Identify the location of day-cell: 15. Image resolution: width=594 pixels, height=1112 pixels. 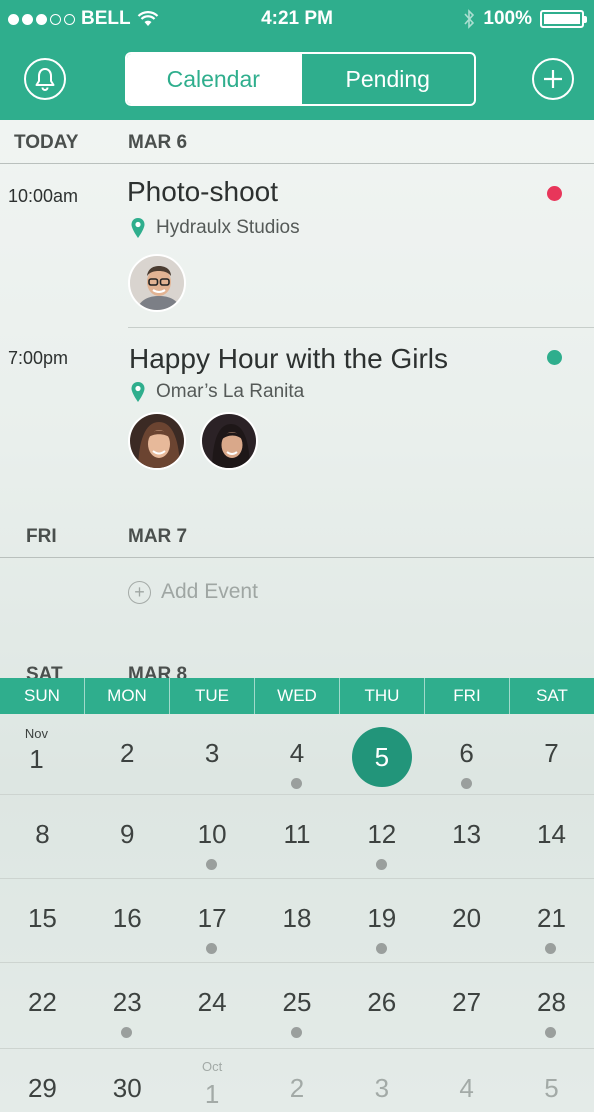
(42, 921).